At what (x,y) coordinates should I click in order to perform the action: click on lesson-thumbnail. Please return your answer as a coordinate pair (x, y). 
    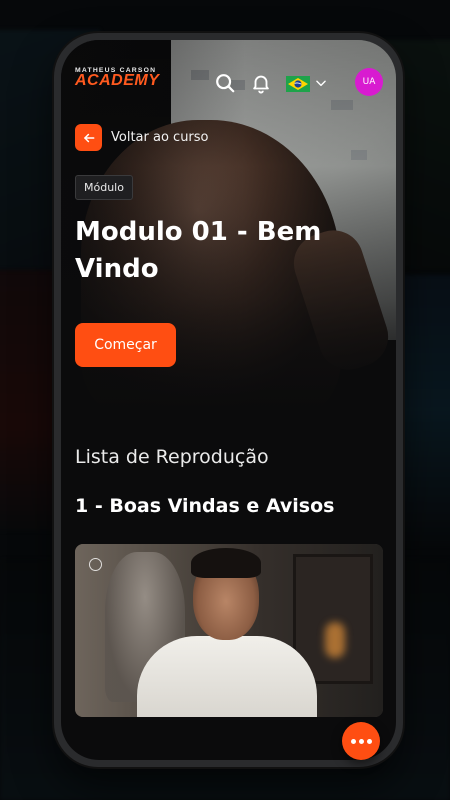
    Looking at the image, I should click on (229, 630).